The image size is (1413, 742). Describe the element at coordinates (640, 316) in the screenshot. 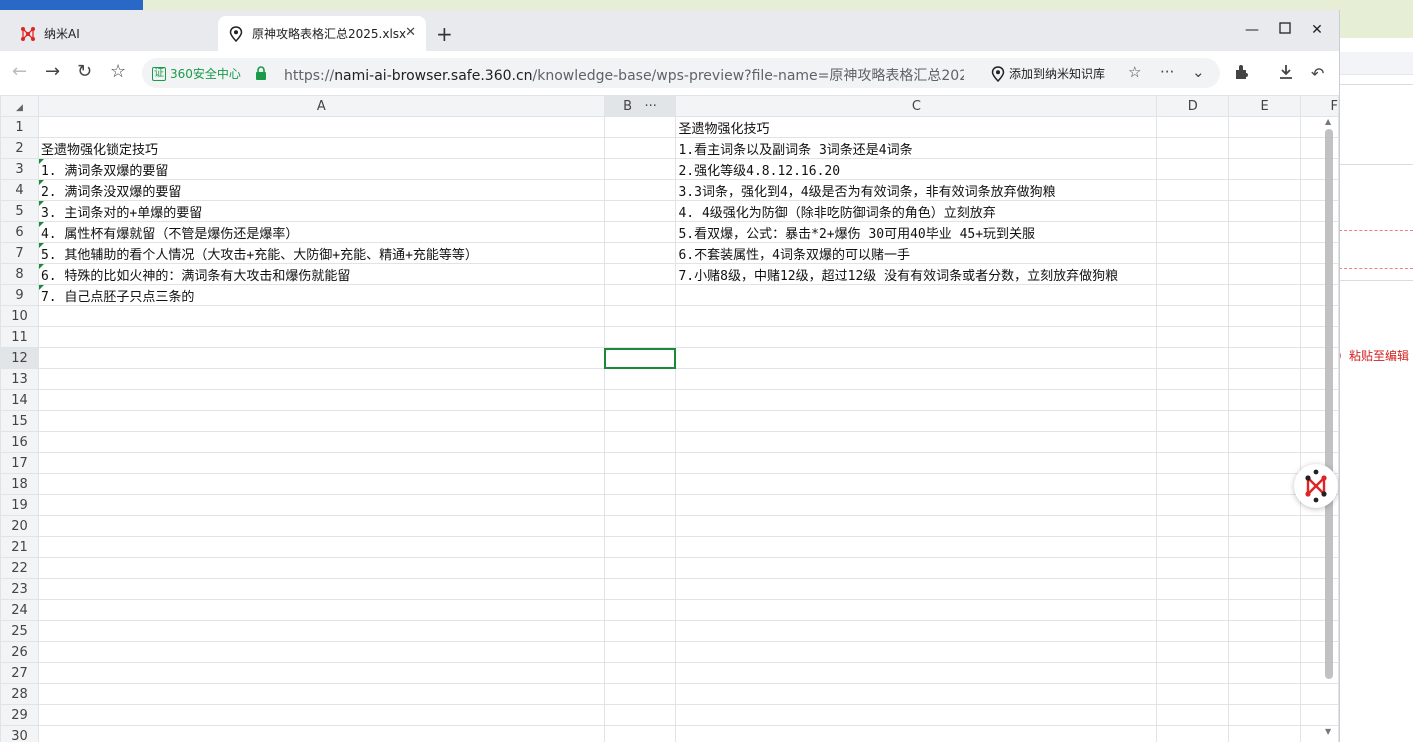

I see `cell-b10` at that location.